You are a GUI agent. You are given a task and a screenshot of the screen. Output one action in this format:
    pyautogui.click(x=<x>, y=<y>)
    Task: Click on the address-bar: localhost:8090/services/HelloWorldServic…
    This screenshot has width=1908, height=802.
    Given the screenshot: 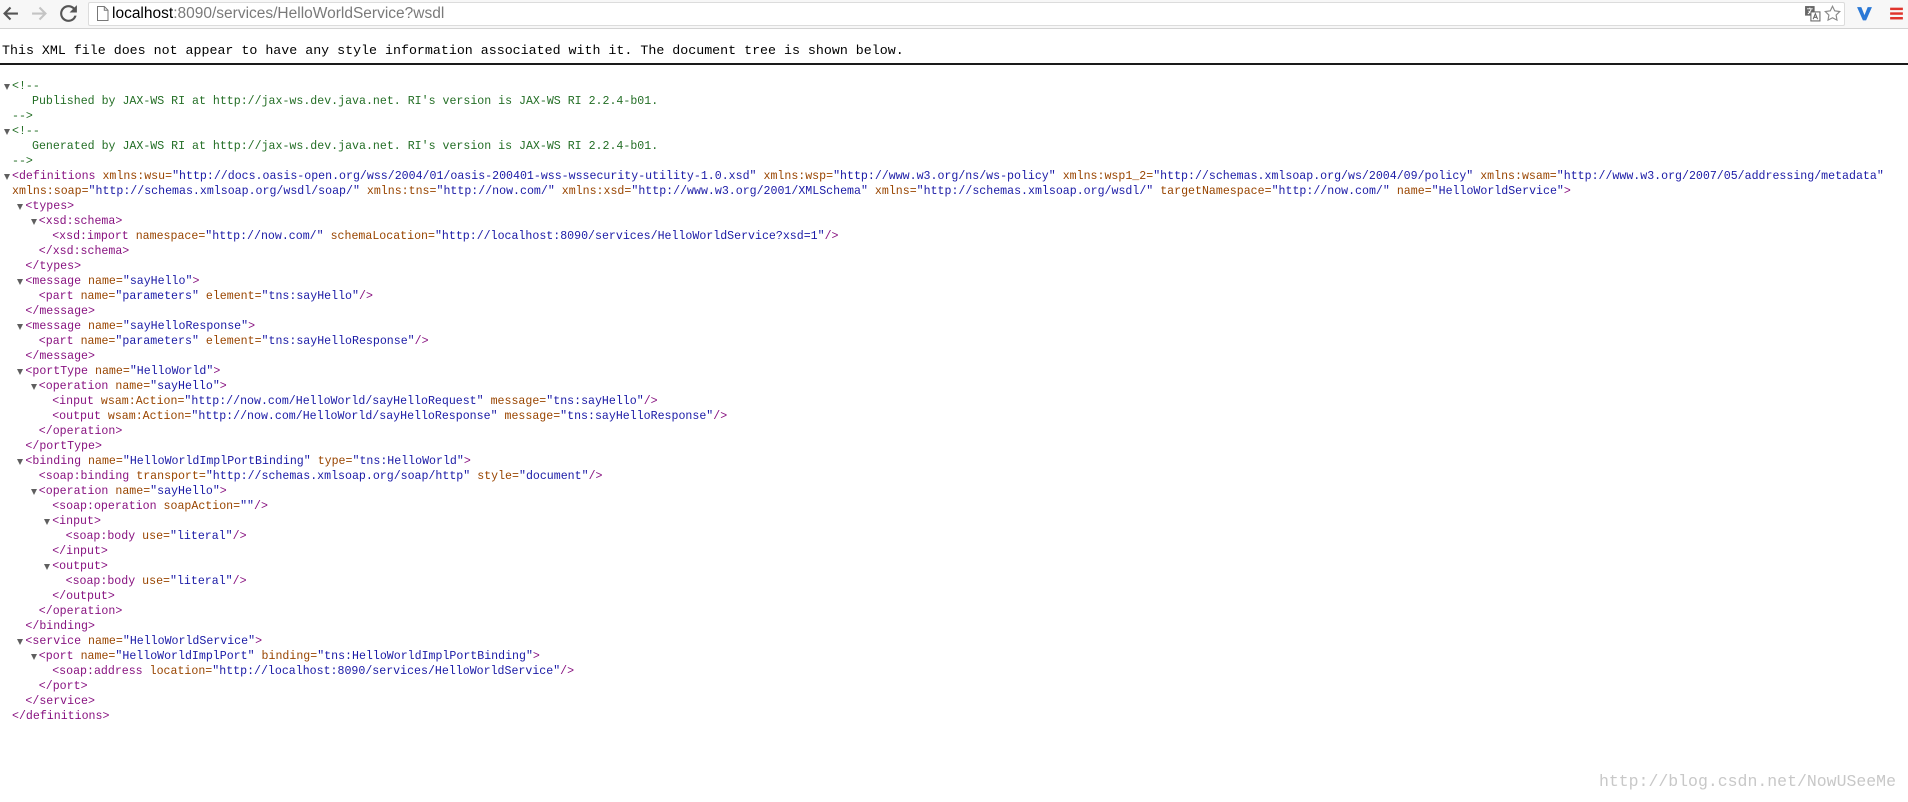 What is the action you would take?
    pyautogui.click(x=966, y=14)
    